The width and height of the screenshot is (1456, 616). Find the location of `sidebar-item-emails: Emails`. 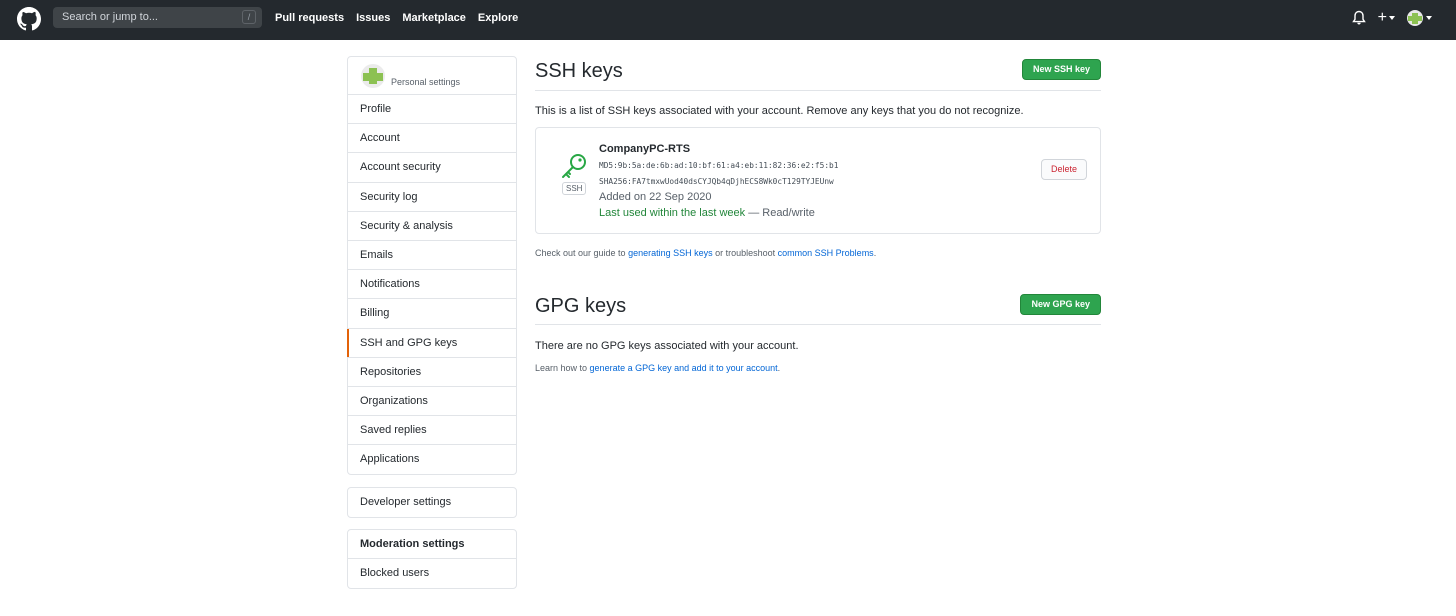

sidebar-item-emails: Emails is located at coordinates (432, 256).